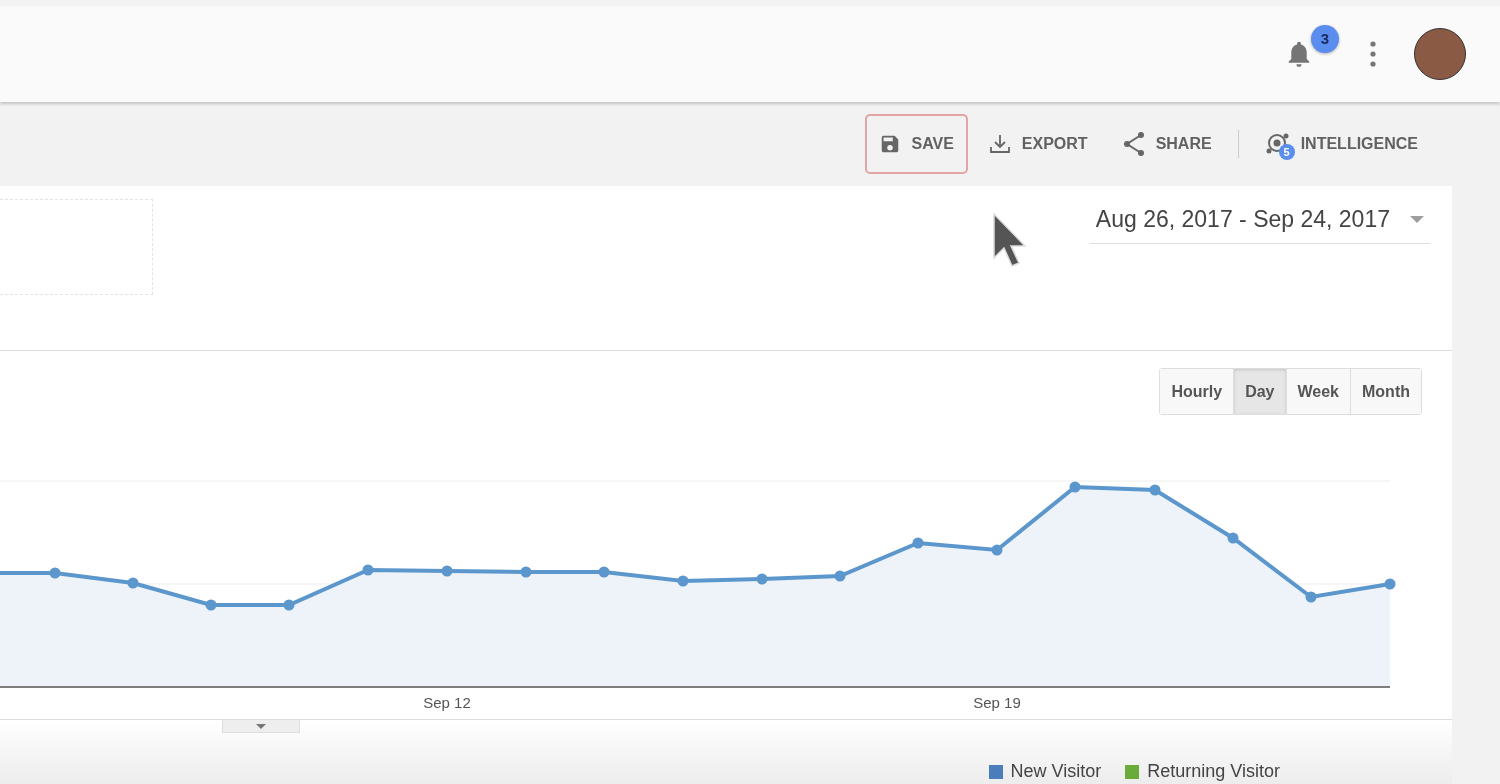  What do you see at coordinates (1373, 54) in the screenshot?
I see `more-options-icon` at bounding box center [1373, 54].